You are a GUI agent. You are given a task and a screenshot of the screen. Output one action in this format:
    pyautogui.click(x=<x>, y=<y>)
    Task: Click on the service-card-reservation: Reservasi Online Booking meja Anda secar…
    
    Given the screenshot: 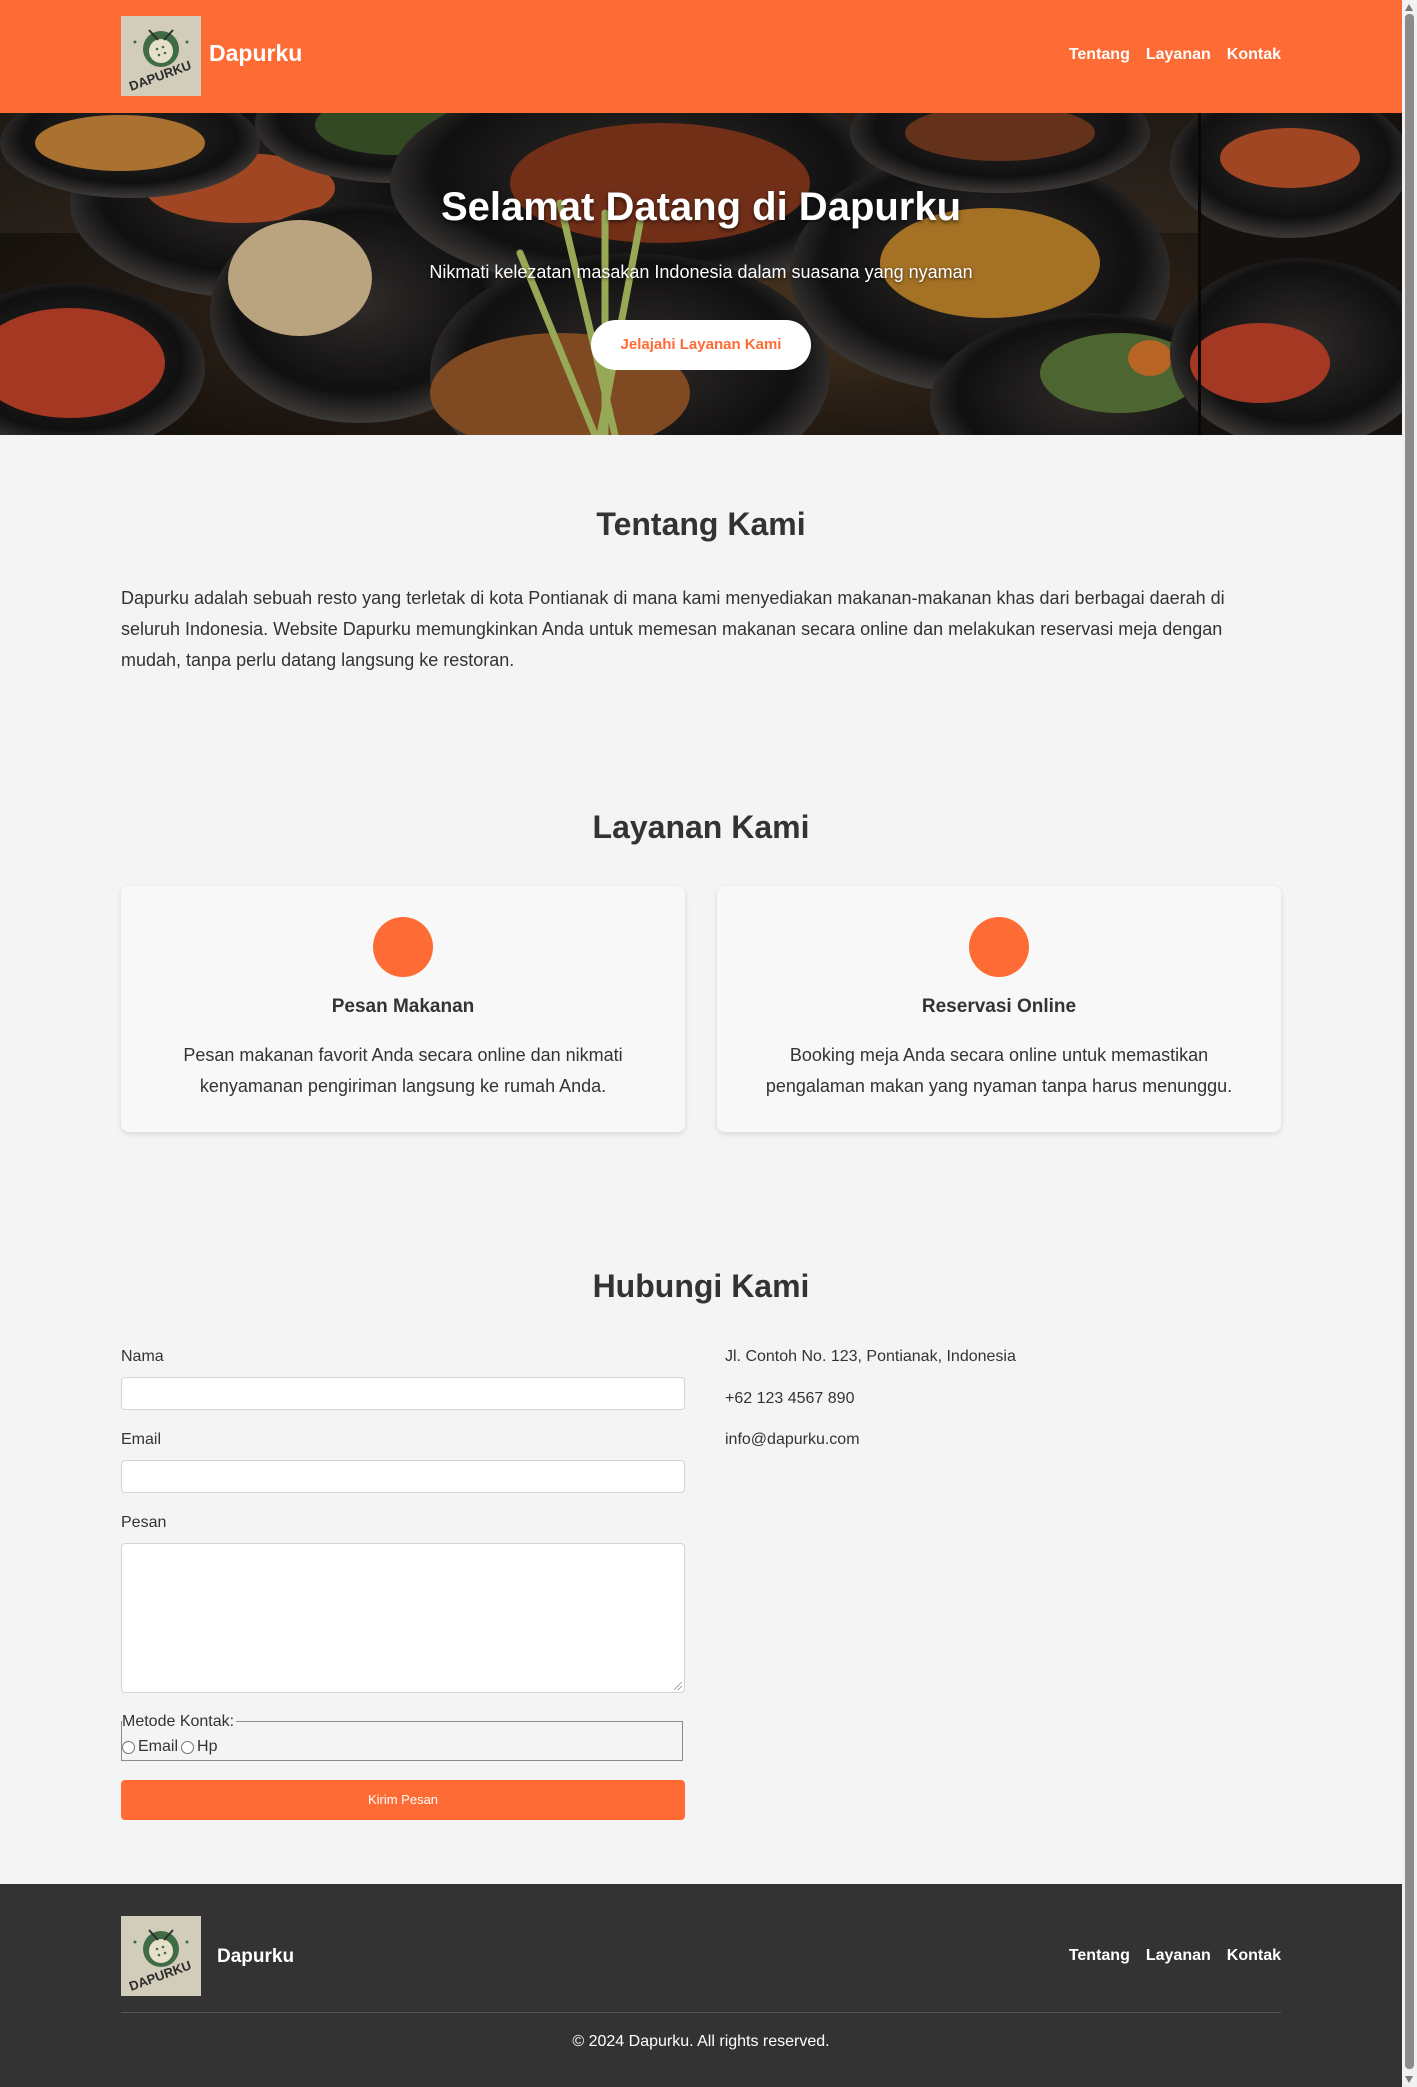 What is the action you would take?
    pyautogui.click(x=999, y=1009)
    